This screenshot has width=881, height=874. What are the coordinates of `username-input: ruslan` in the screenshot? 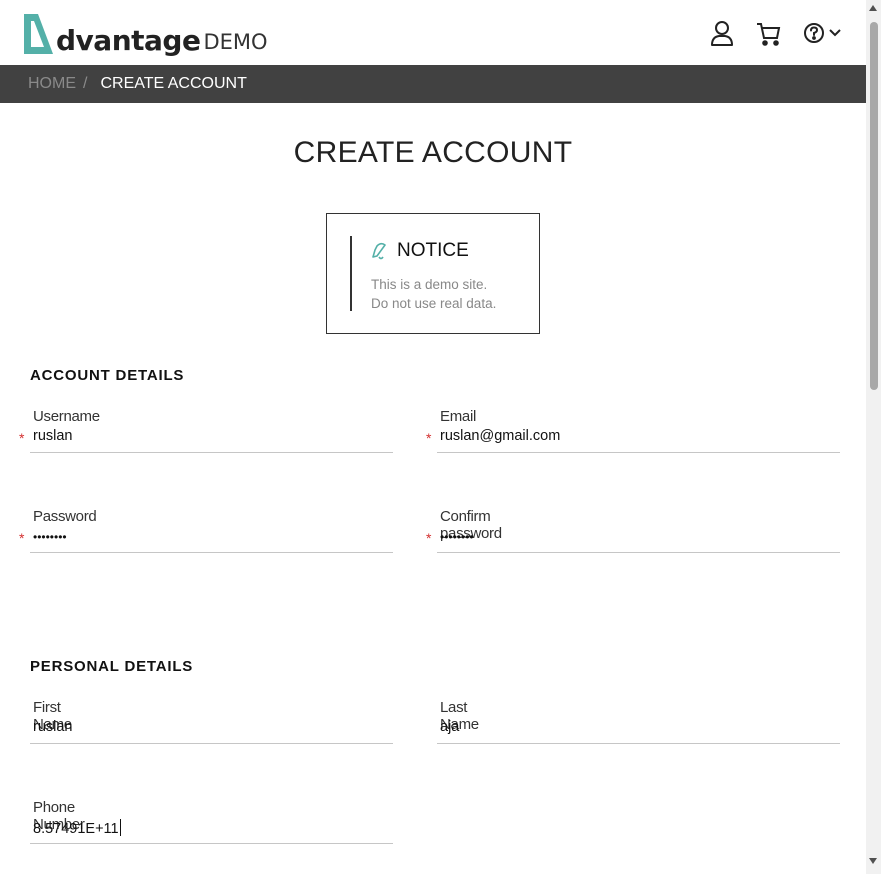 It's located at (203, 438).